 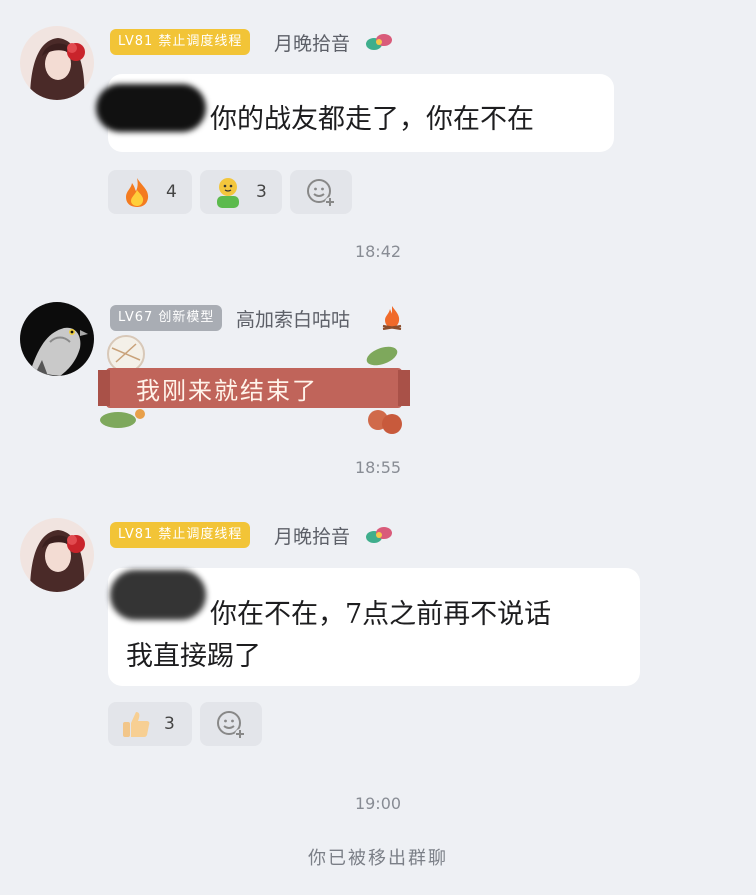 What do you see at coordinates (378, 251) in the screenshot?
I see `timestamp: 18:42` at bounding box center [378, 251].